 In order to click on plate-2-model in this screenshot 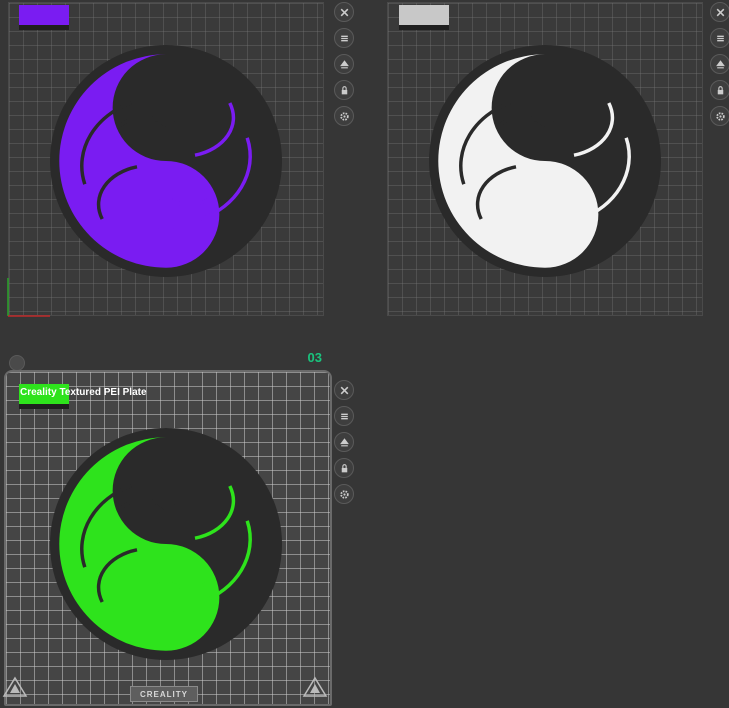, I will do `click(545, 161)`.